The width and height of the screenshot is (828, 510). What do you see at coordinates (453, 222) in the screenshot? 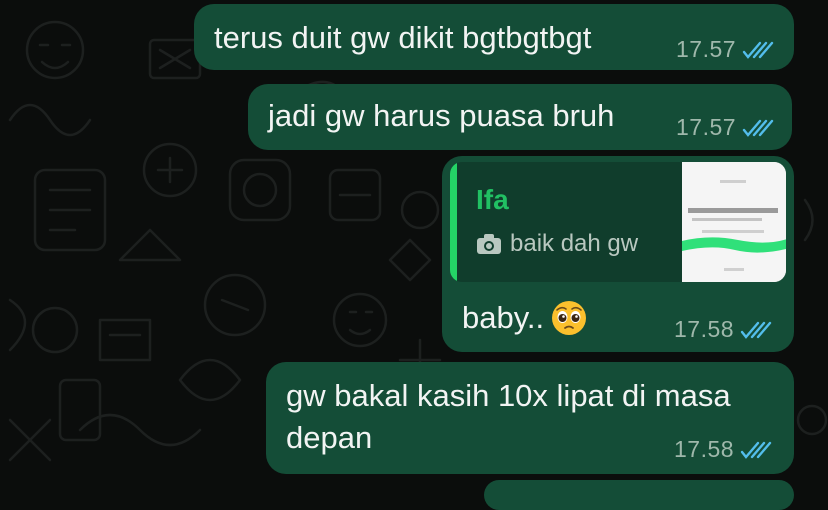
I see `quote-accent-bar` at bounding box center [453, 222].